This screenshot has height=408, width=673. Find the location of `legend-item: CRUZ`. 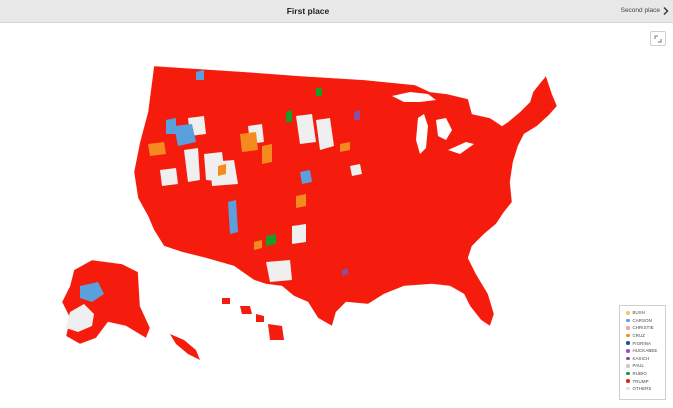

legend-item: CRUZ is located at coordinates (645, 336).